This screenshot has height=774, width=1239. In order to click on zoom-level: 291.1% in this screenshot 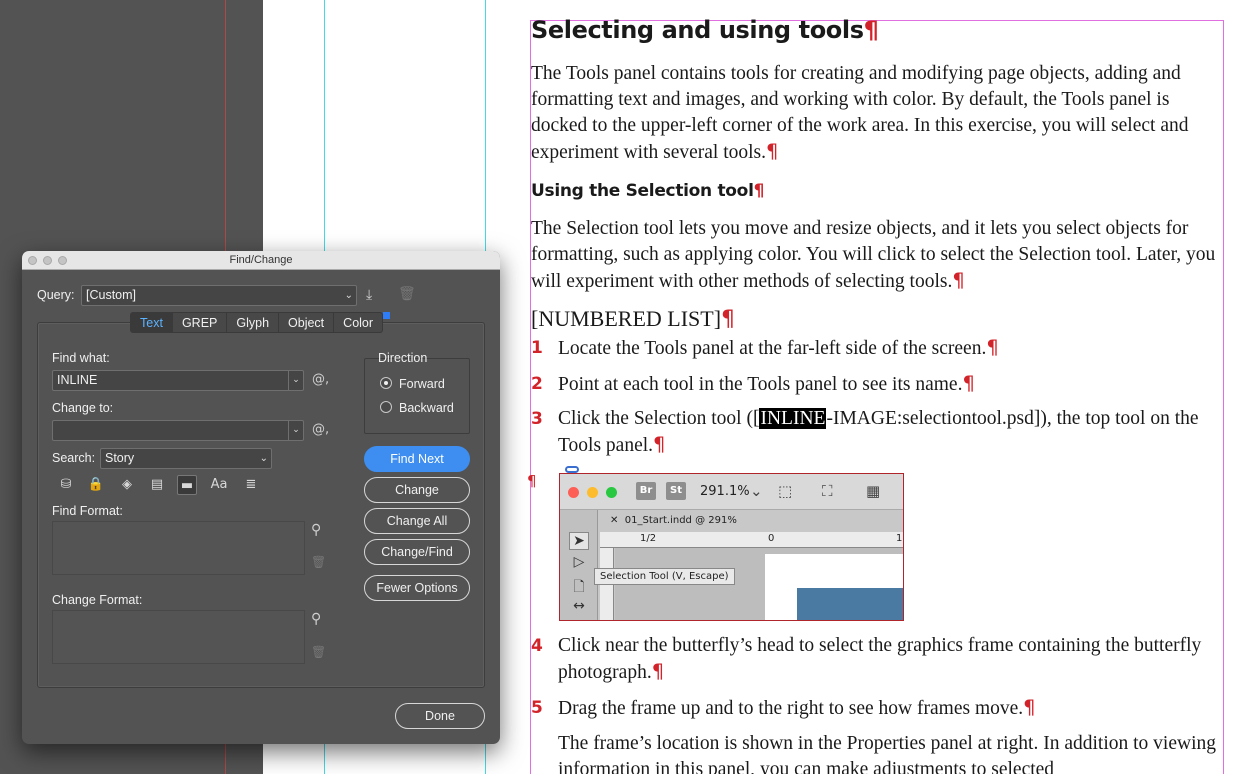, I will do `click(725, 491)`.